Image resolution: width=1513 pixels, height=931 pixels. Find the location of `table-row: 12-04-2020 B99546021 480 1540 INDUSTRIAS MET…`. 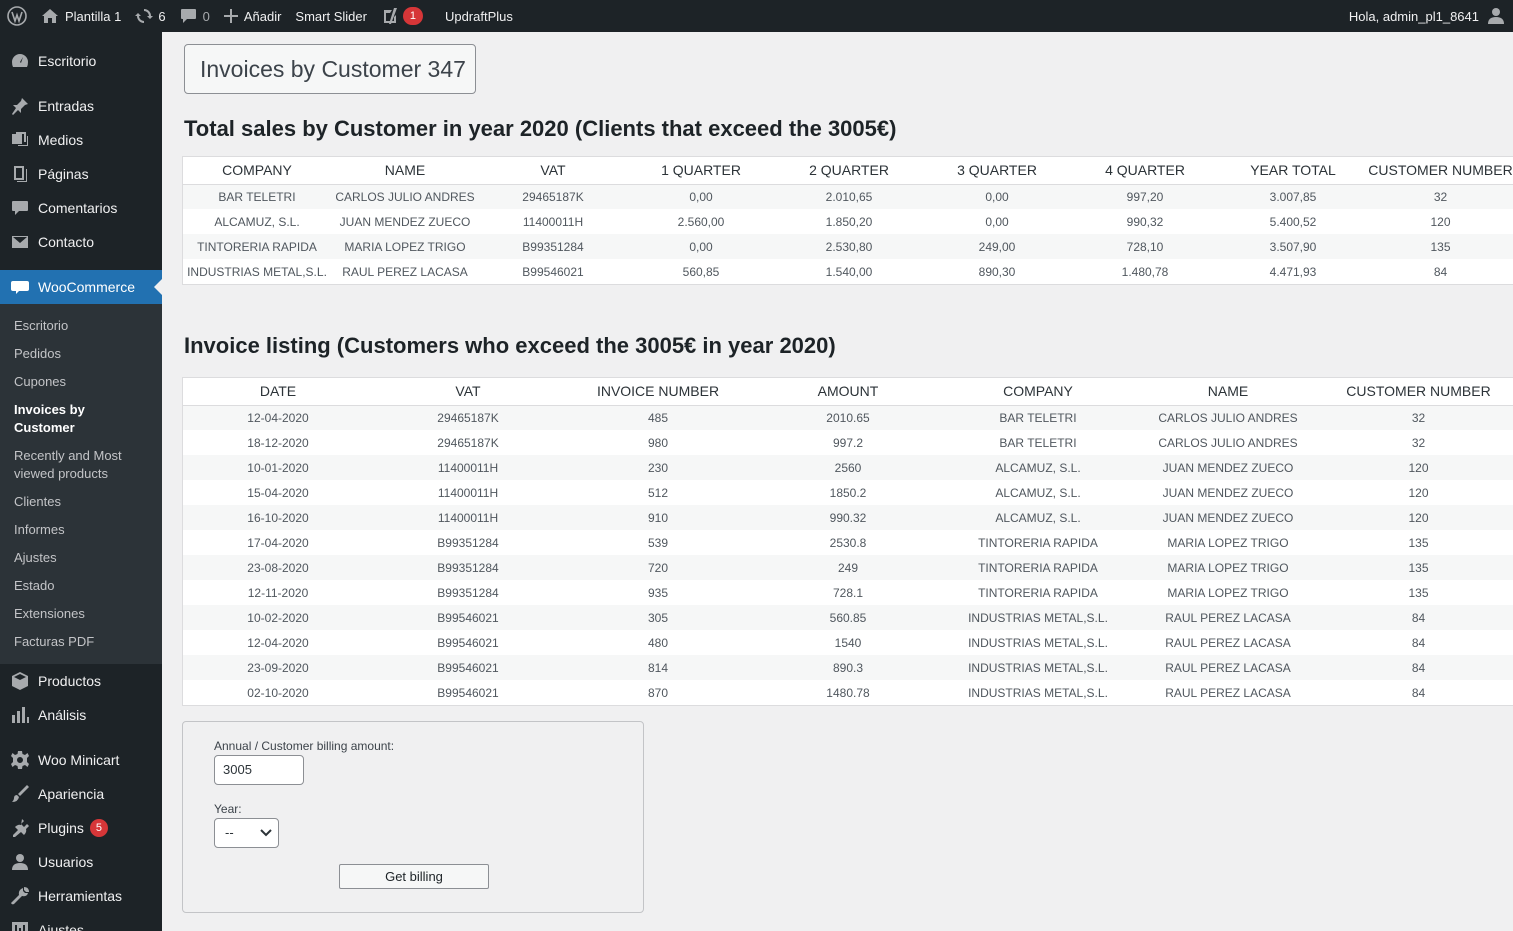

table-row: 12-04-2020 B99546021 480 1540 INDUSTRIAS MET… is located at coordinates (848, 642).